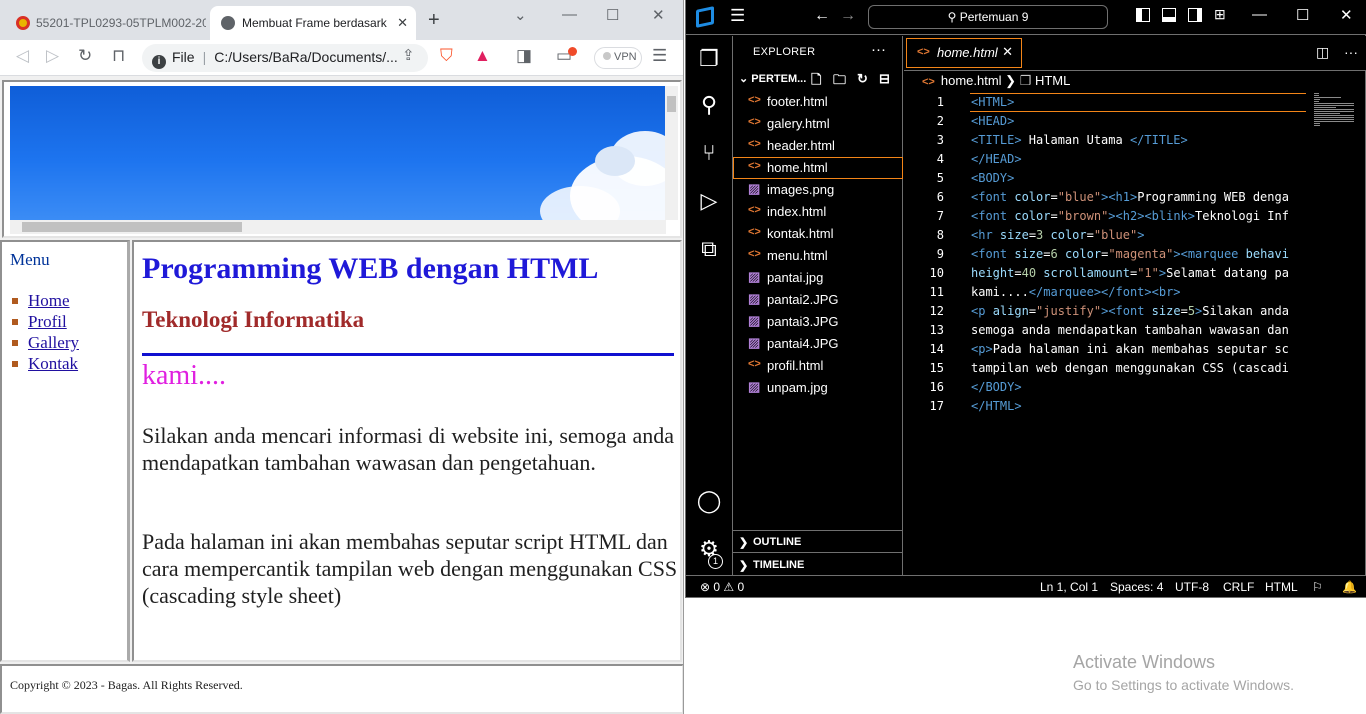  I want to click on search-view-icon: ⚲, so click(709, 105).